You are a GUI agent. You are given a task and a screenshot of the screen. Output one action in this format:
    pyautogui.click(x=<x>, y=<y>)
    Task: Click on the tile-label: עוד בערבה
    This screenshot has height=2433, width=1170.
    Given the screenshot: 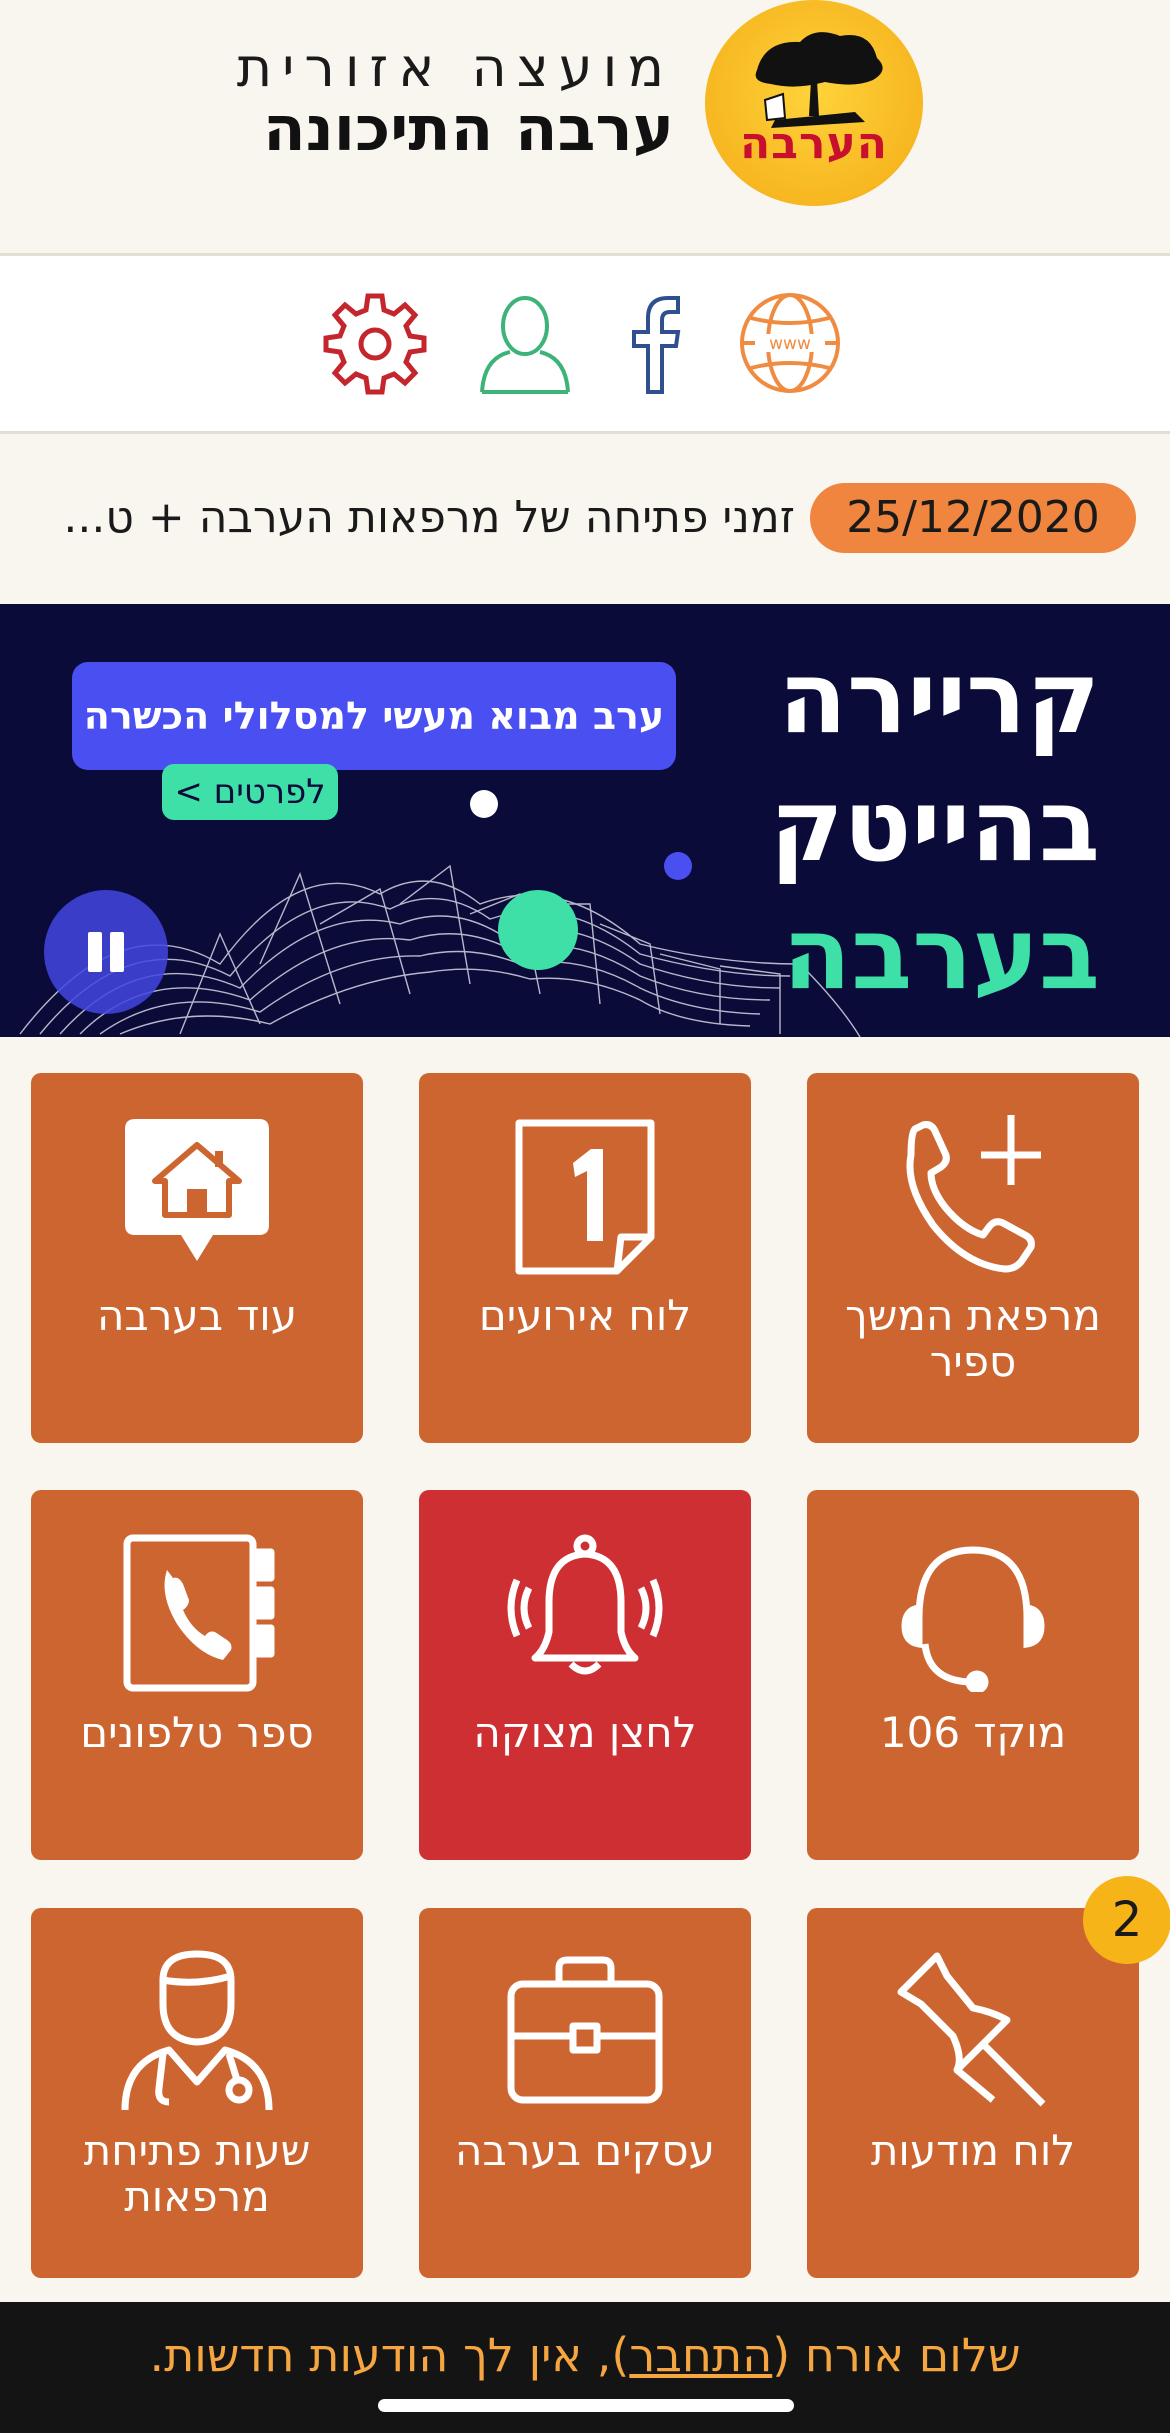 What is the action you would take?
    pyautogui.click(x=196, y=1315)
    